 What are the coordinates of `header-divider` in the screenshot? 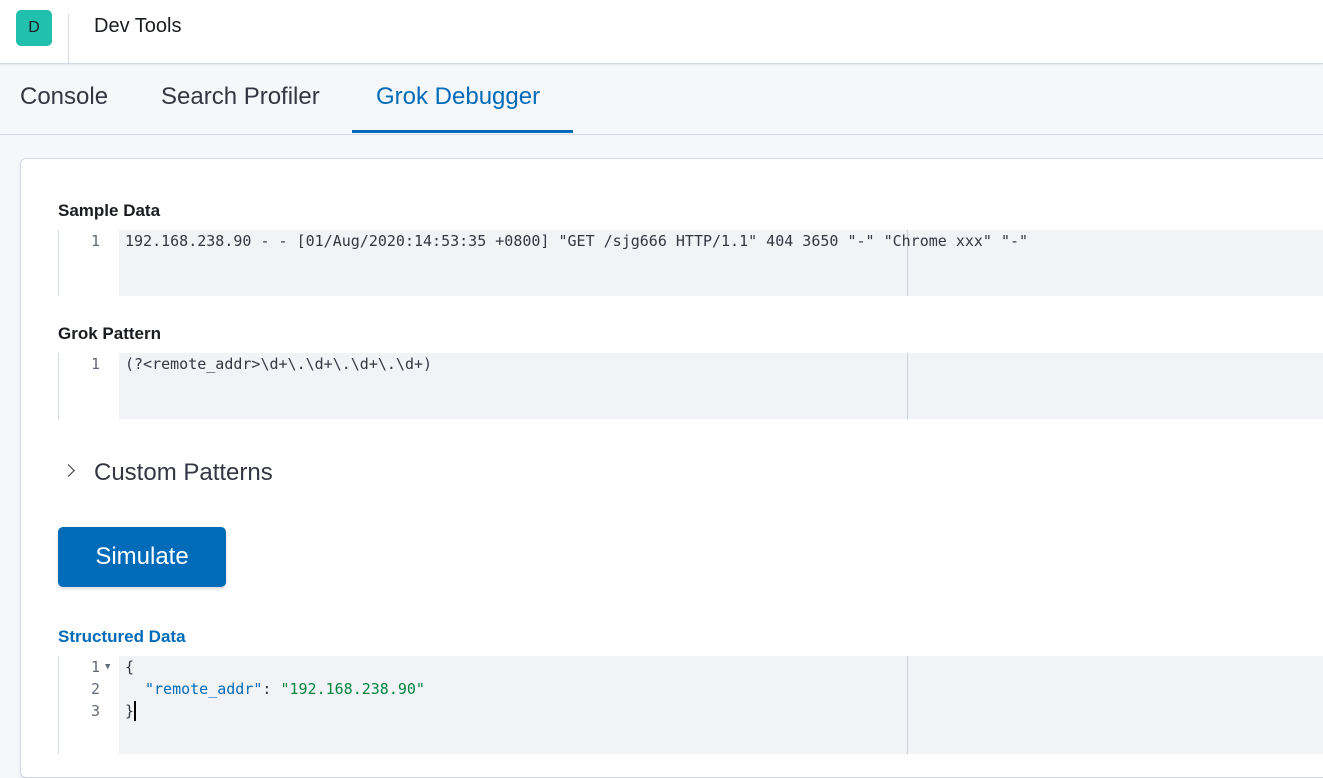 It's located at (68, 39).